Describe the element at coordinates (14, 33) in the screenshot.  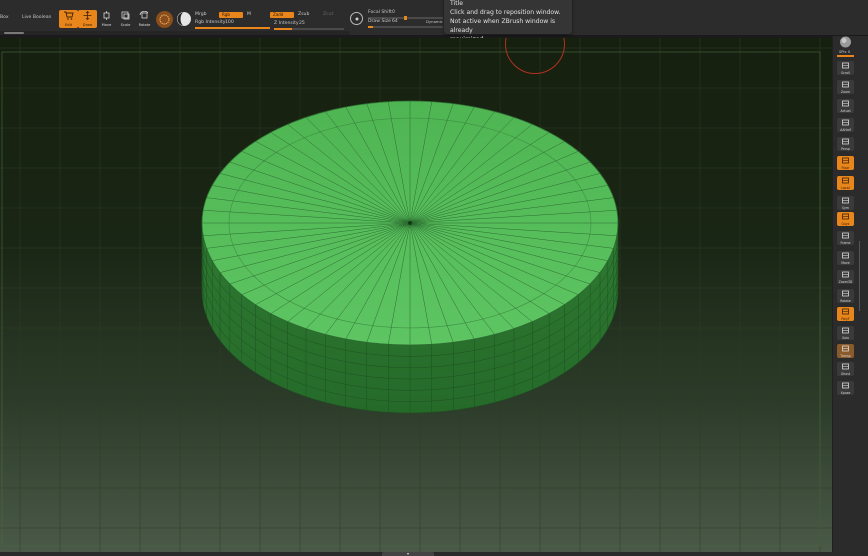
I see `toolbar-scroll-thumb` at that location.